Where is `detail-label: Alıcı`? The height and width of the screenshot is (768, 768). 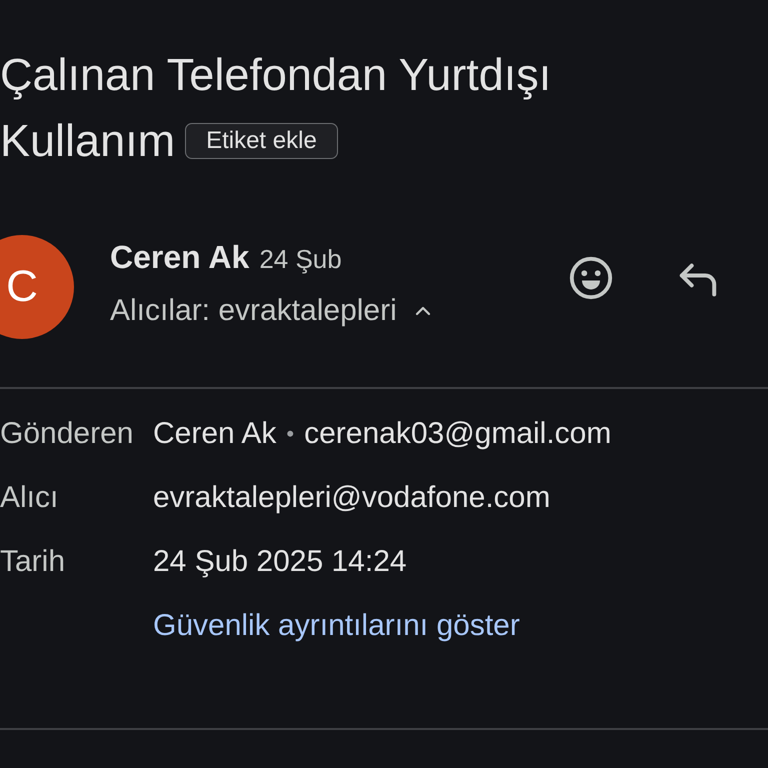
detail-label: Alıcı is located at coordinates (30, 498).